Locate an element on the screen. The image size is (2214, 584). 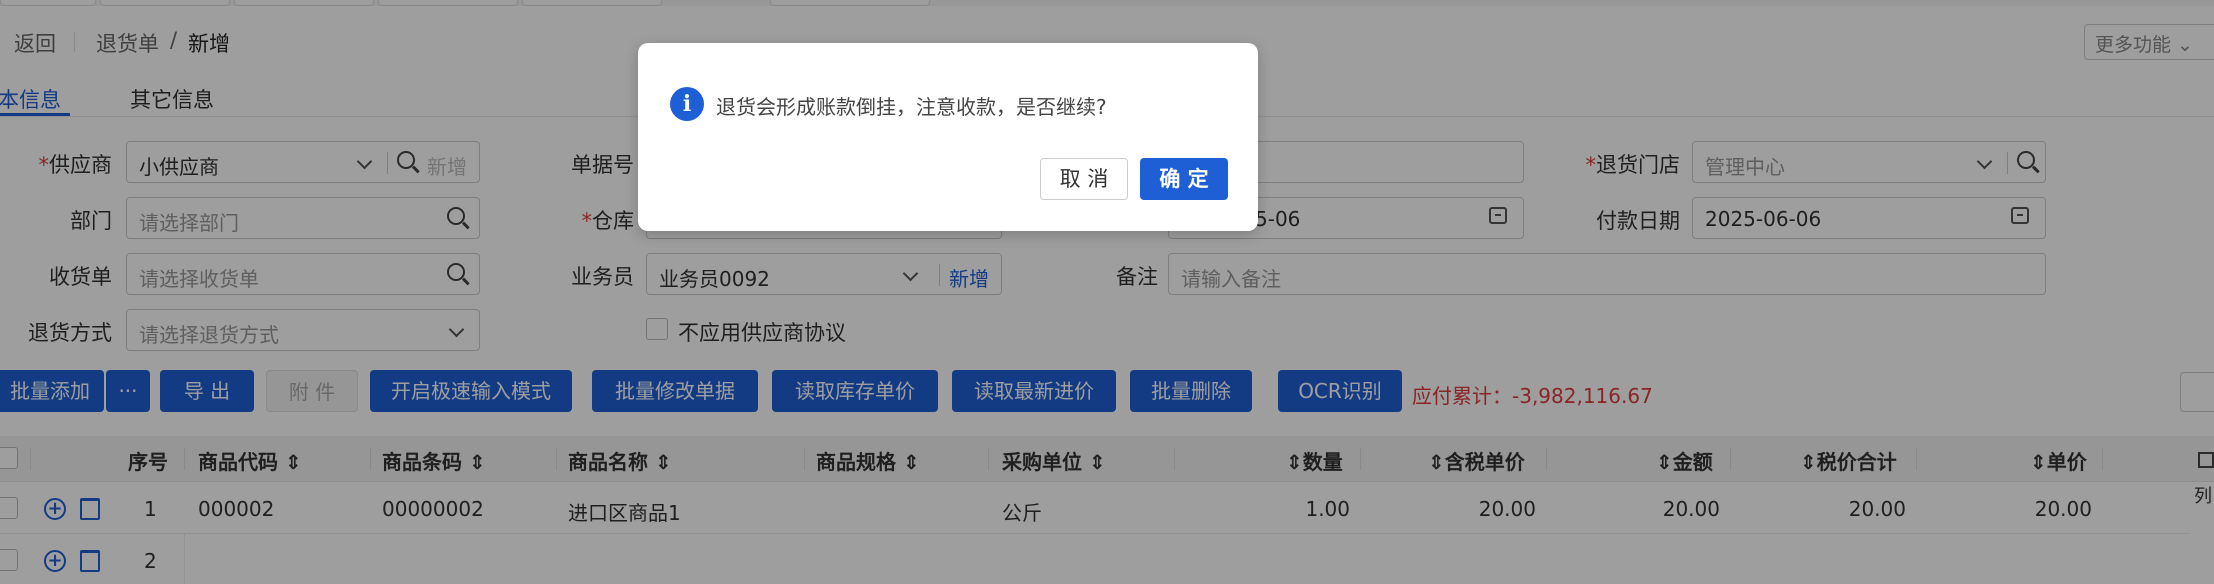
dialog-message: 退货会形成账款倒挂，注意收款，是否继续? is located at coordinates (911, 107).